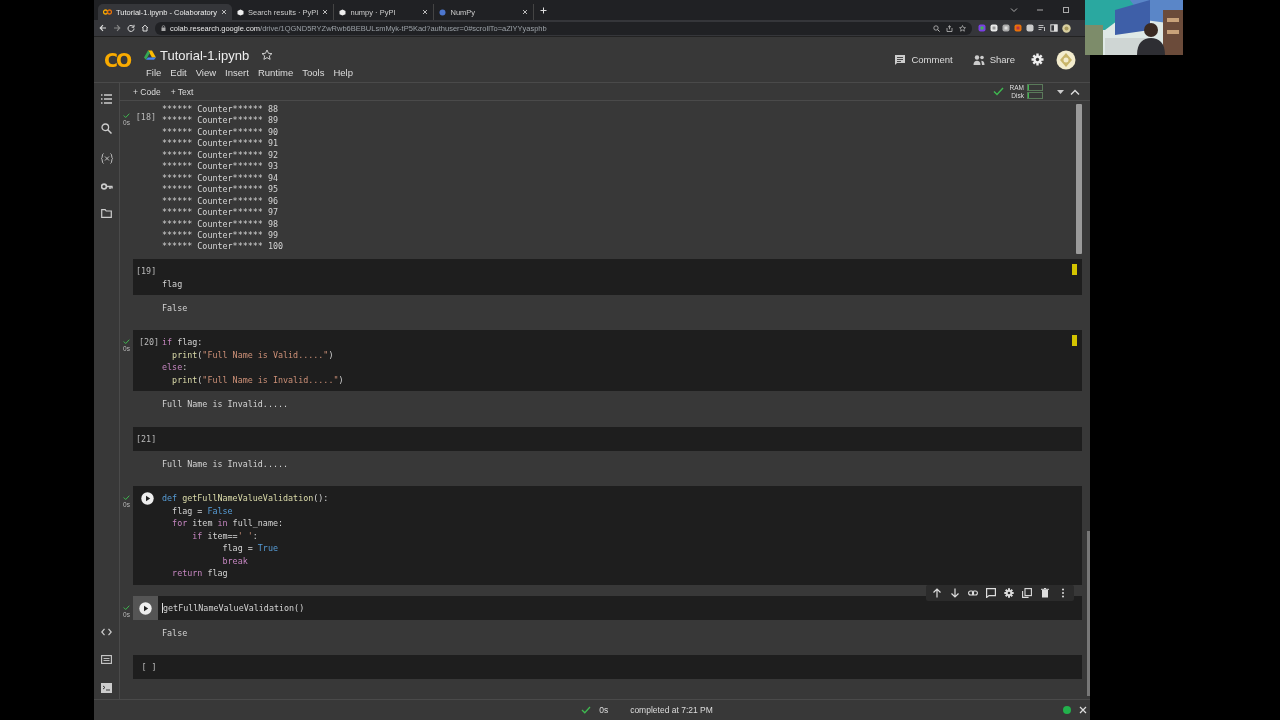 This screenshot has height=720, width=1280. What do you see at coordinates (106, 99) in the screenshot?
I see `table-of-contents-icon` at bounding box center [106, 99].